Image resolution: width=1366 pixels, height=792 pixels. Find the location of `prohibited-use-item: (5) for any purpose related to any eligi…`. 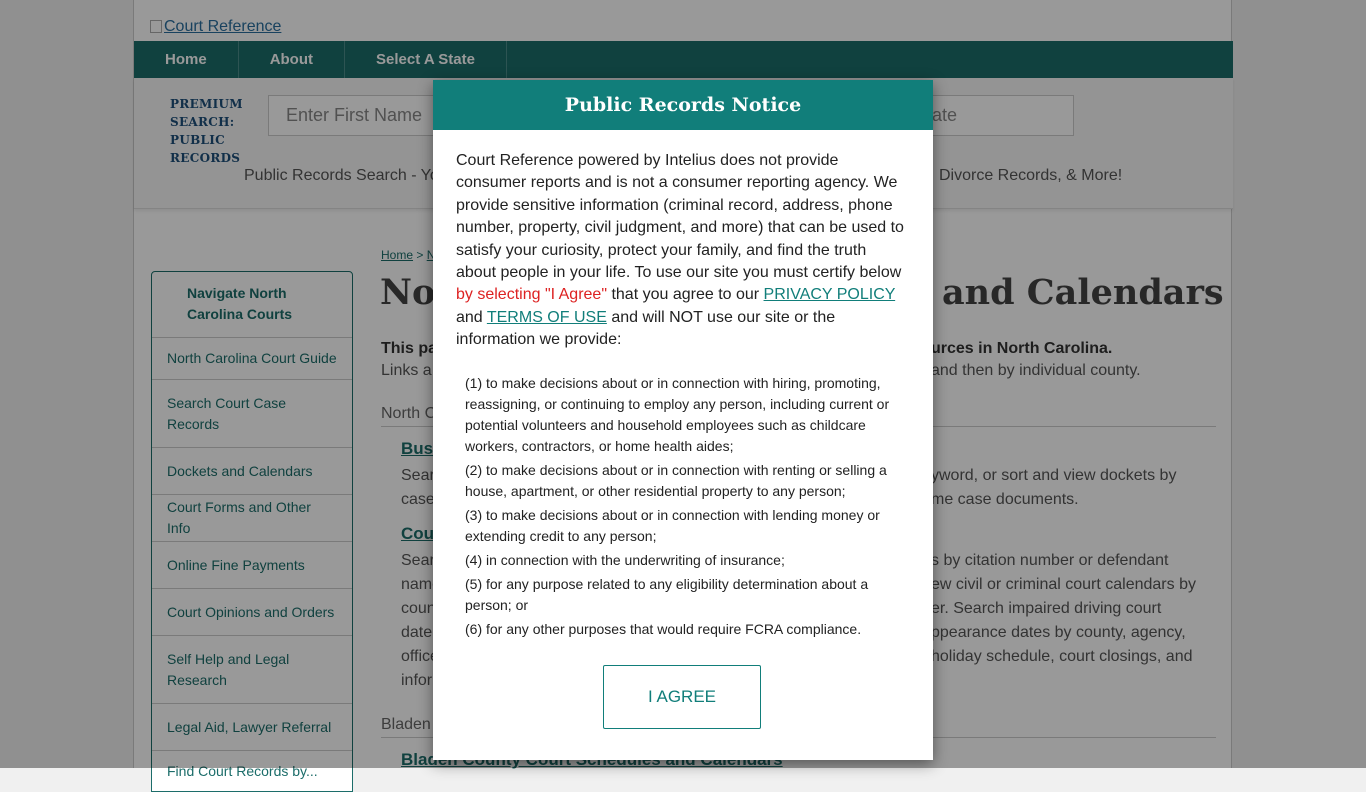

prohibited-use-item: (5) for any purpose related to any eligi… is located at coordinates (667, 594).